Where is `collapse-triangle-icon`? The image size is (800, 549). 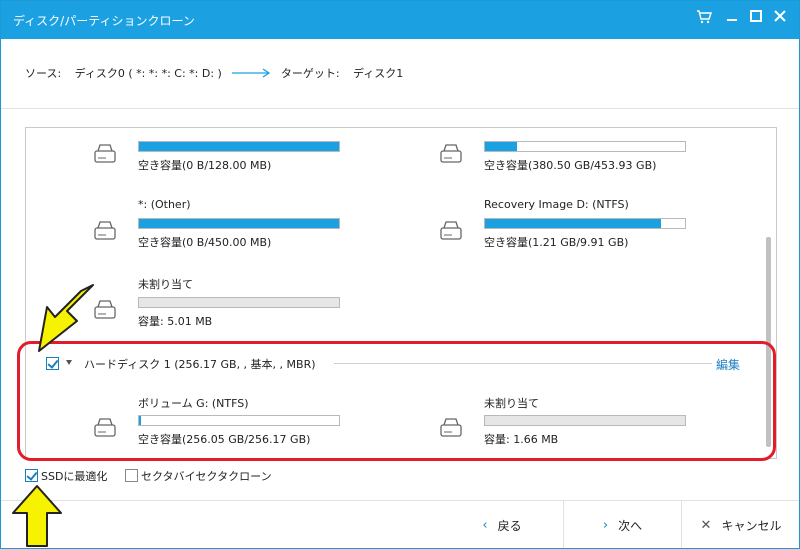 collapse-triangle-icon is located at coordinates (69, 362).